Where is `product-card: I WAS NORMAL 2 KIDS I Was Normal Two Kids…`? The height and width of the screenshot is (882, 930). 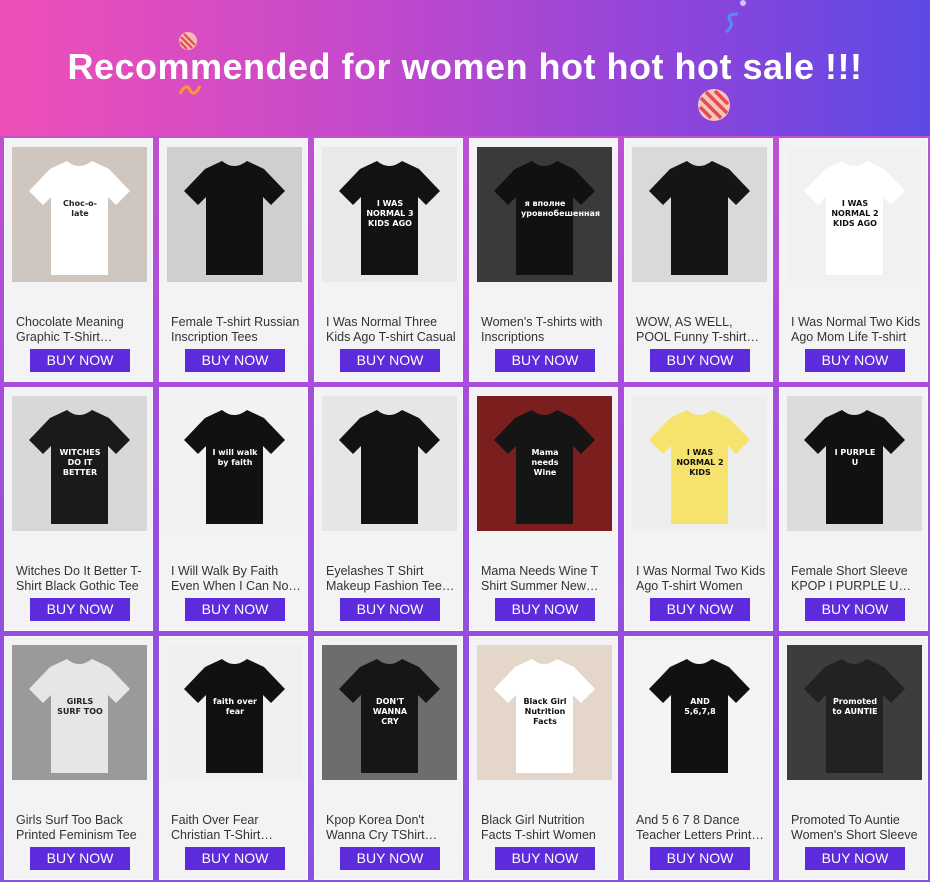
product-card: I WAS NORMAL 2 KIDS I Was Normal Two Kids… is located at coordinates (698, 509).